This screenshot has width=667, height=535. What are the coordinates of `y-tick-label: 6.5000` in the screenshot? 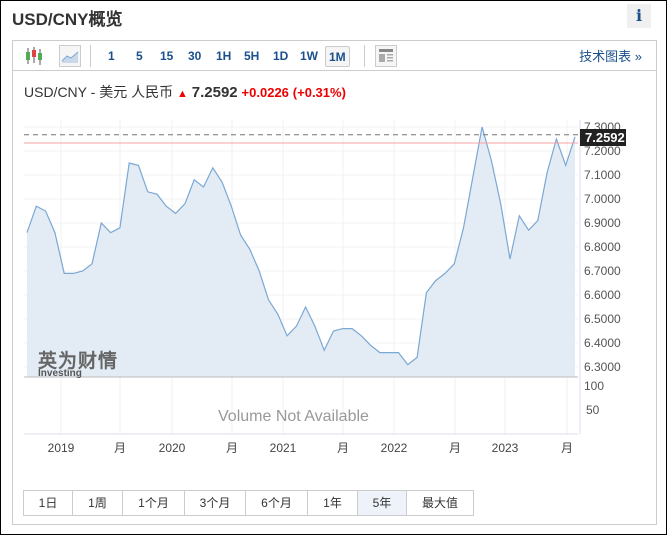 It's located at (602, 319).